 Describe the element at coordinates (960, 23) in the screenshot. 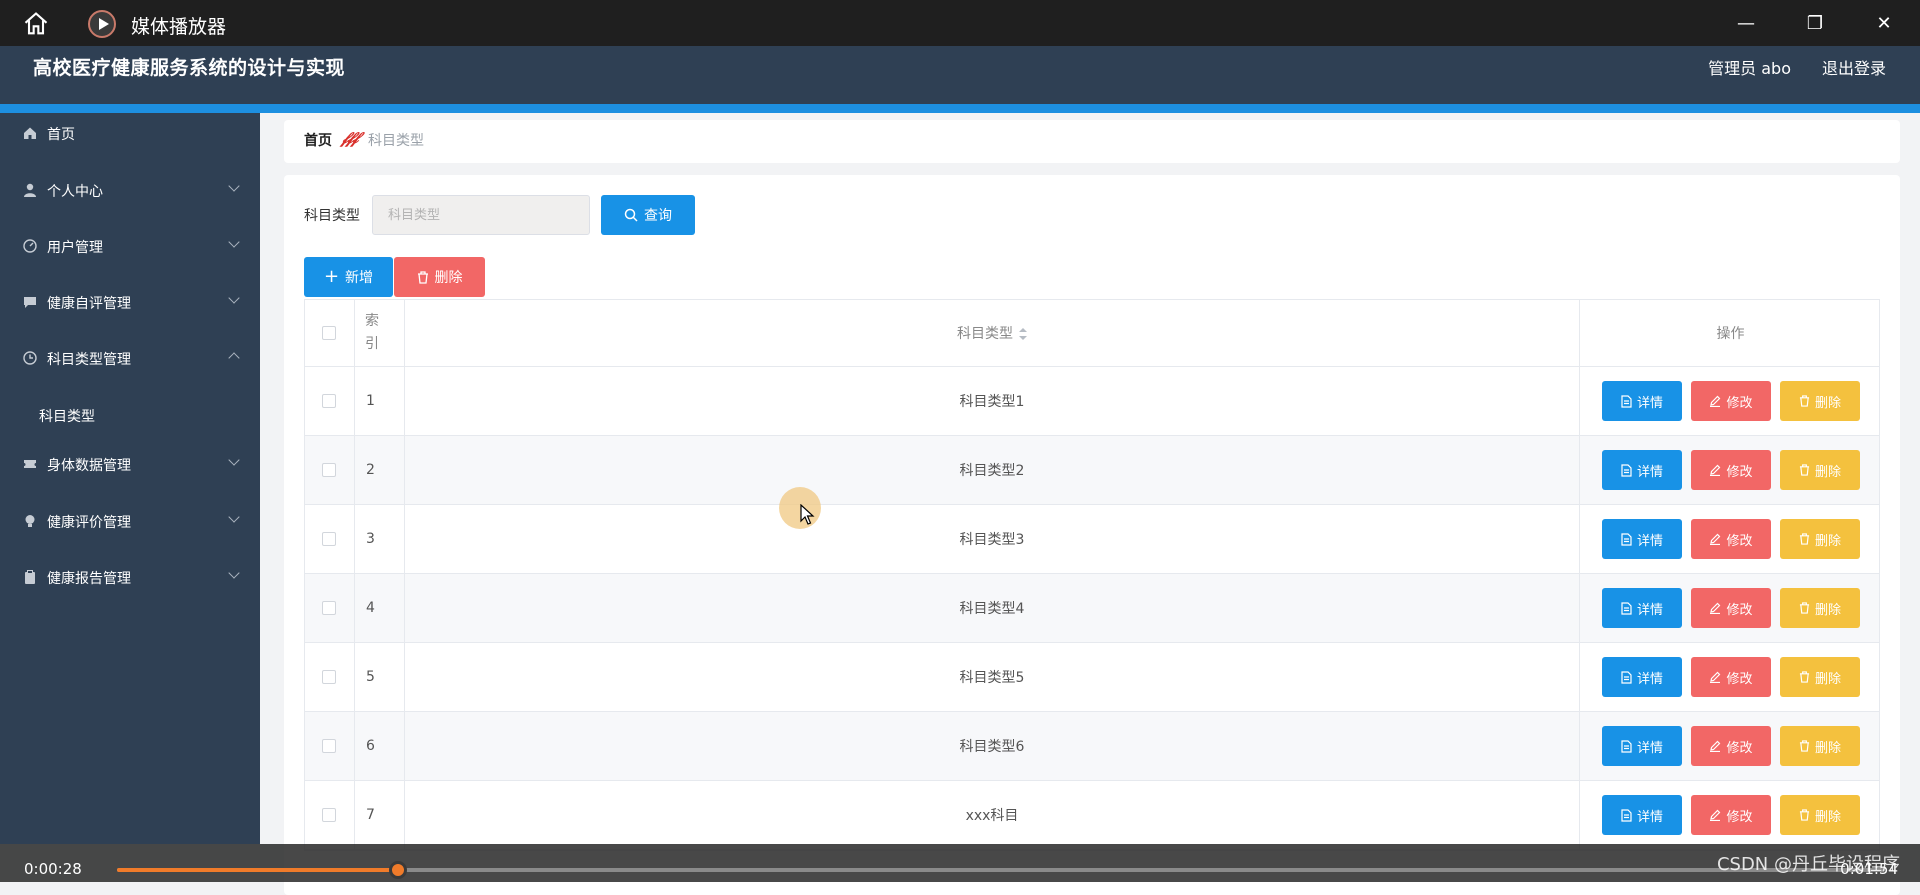

I see `window-titlebar: 媒体播放器 — ❐ ✕` at that location.